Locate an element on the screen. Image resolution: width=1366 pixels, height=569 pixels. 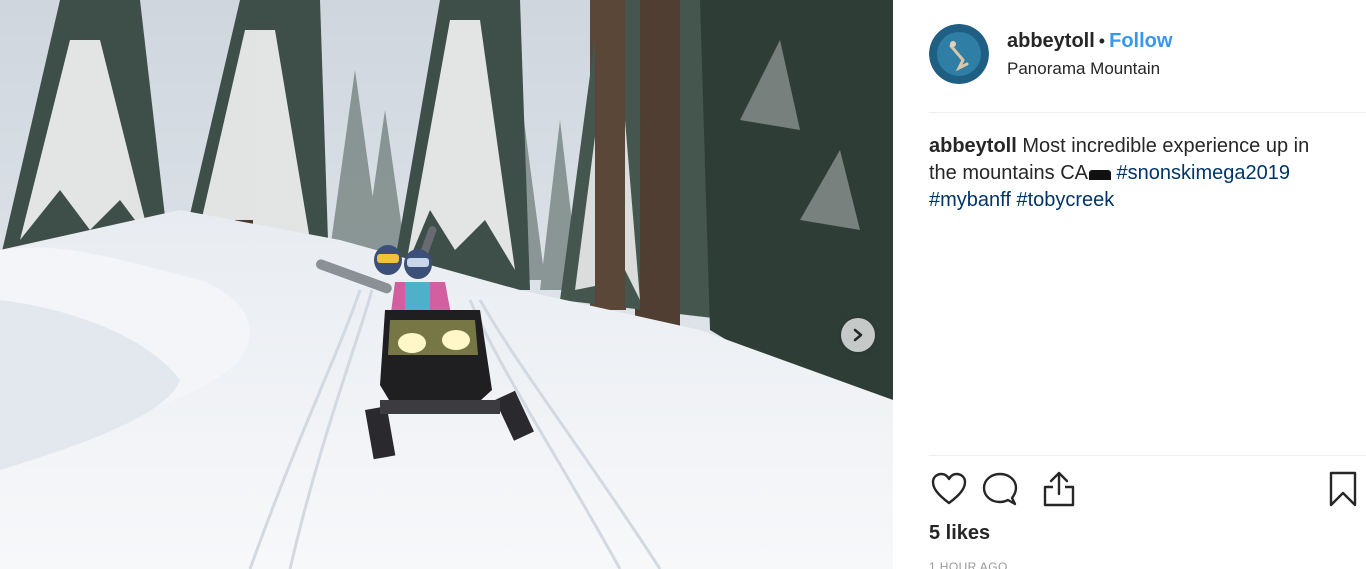
avatar is located at coordinates (959, 54).